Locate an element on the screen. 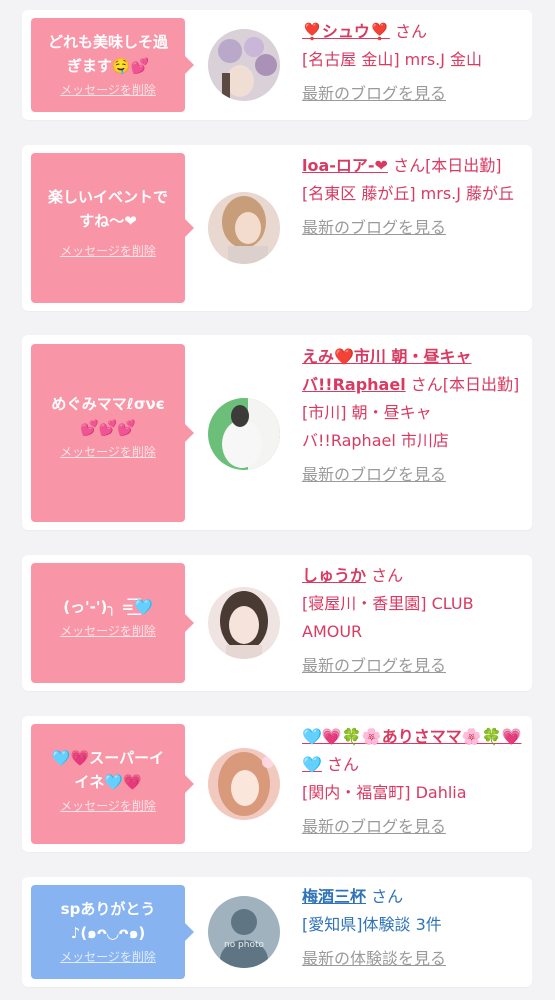 This screenshot has width=555, height=1000. user-name-link: しゅうか is located at coordinates (334, 575).